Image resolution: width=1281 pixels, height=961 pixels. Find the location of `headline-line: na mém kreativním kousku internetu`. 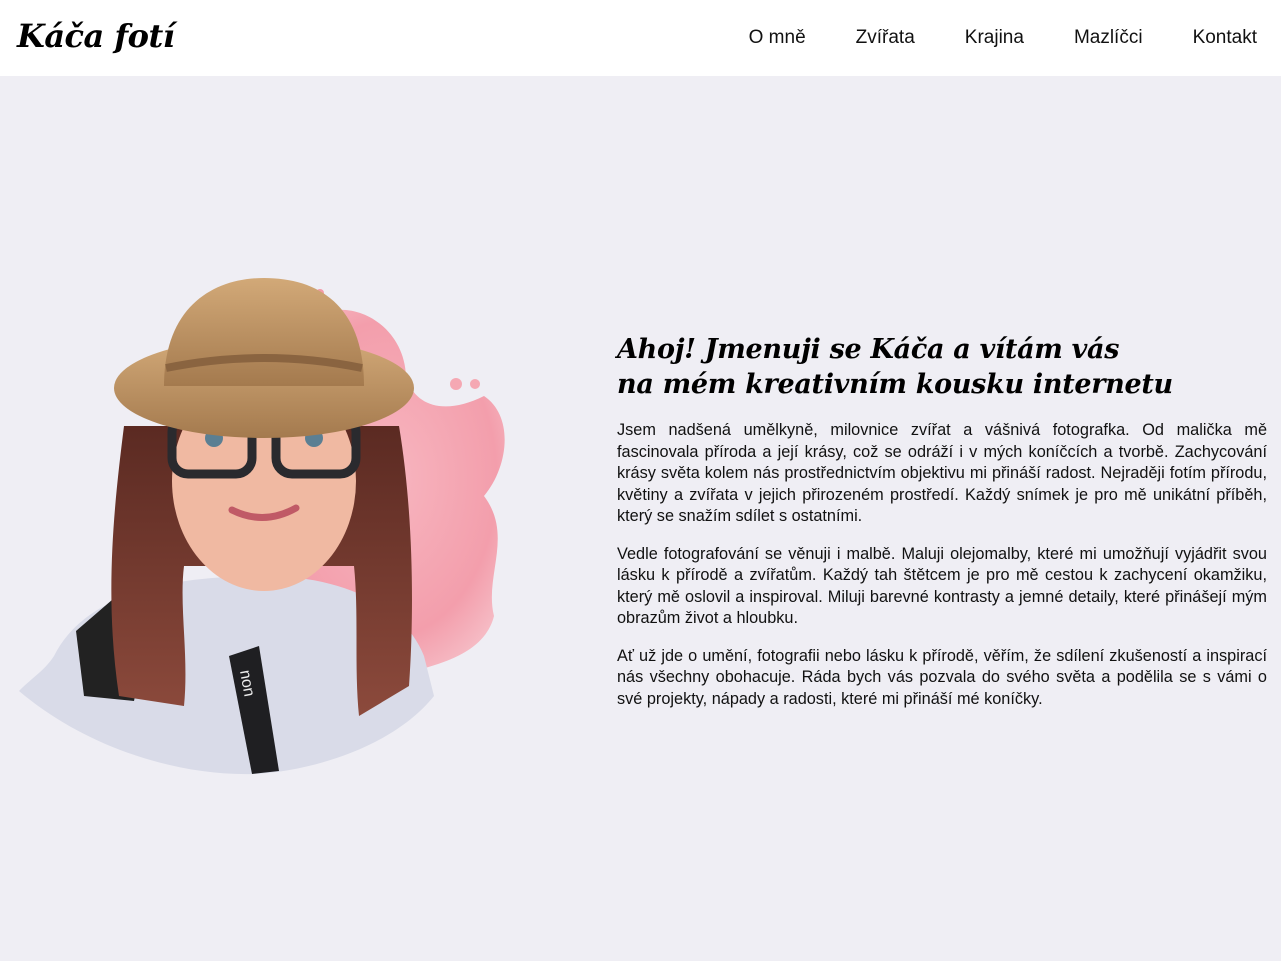

headline-line: na mém kreativním kousku internetu is located at coordinates (895, 385).